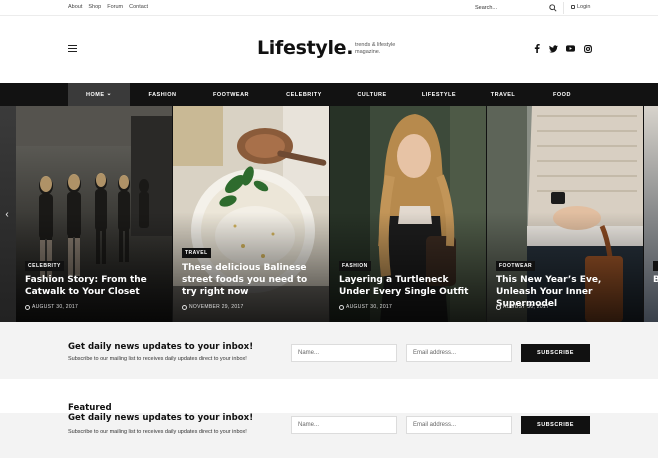 The image size is (658, 458). Describe the element at coordinates (7, 214) in the screenshot. I see `slider-prev-icon: ‹` at that location.